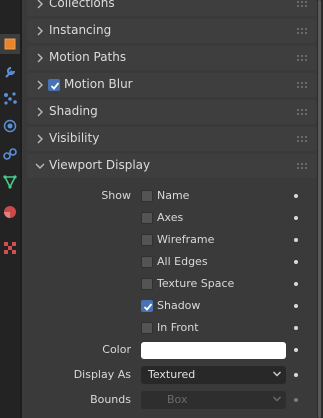  I want to click on option-label: Shadow, so click(179, 305).